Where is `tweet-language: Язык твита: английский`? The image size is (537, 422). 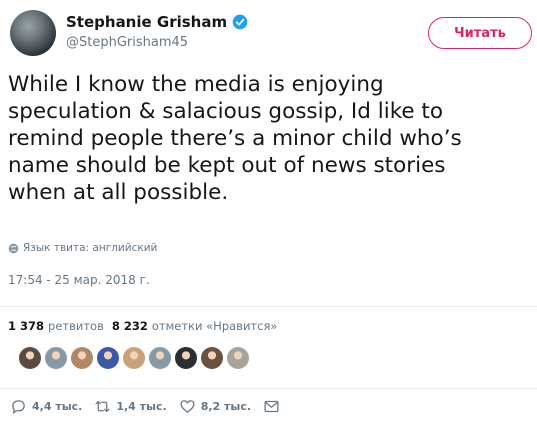 tweet-language: Язык твита: английский is located at coordinates (82, 248).